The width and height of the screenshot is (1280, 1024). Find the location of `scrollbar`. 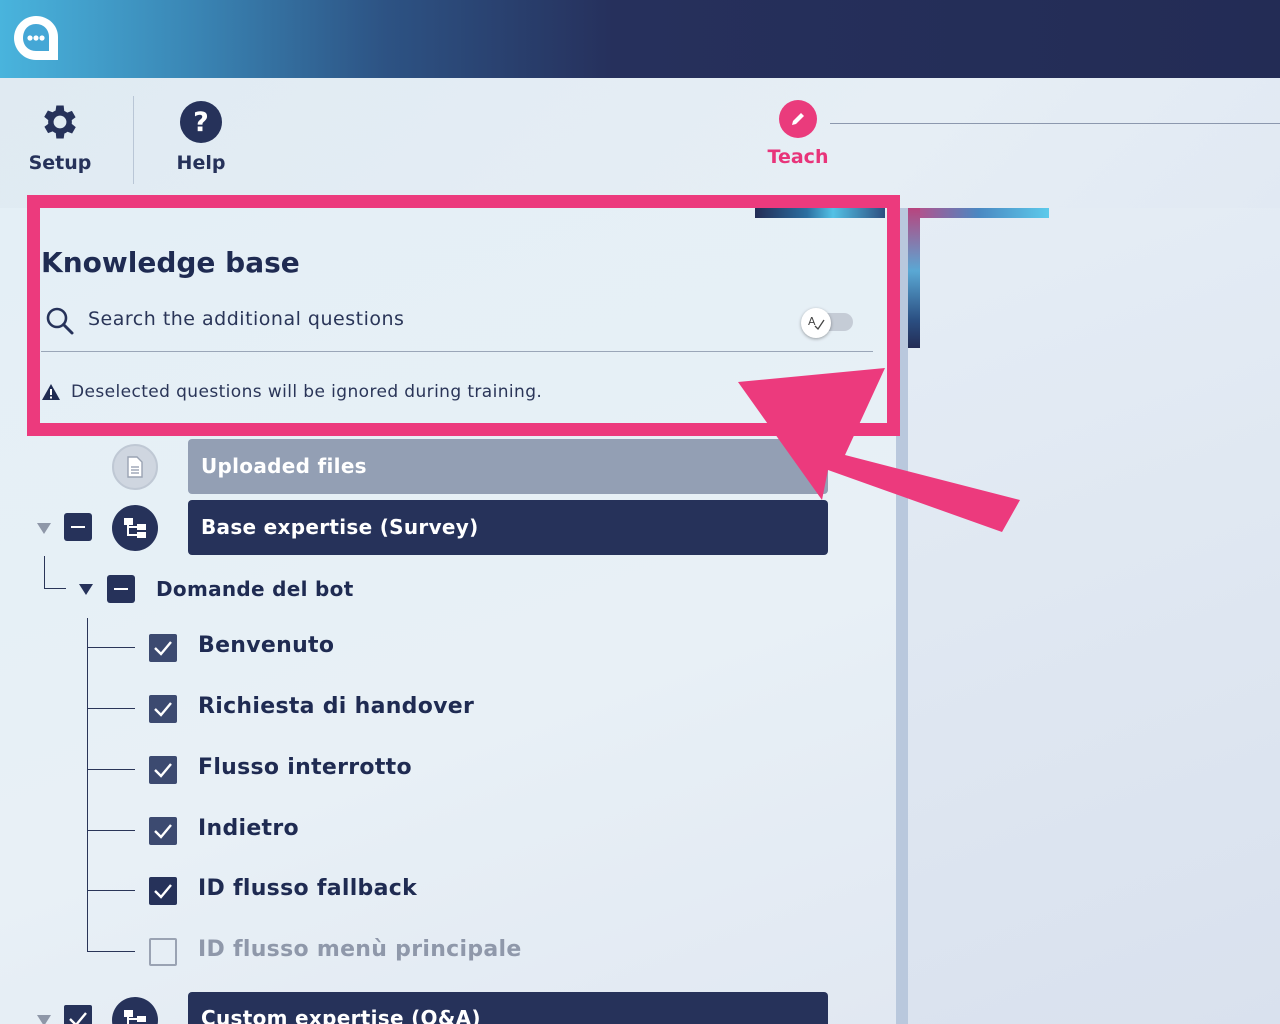

scrollbar is located at coordinates (902, 616).